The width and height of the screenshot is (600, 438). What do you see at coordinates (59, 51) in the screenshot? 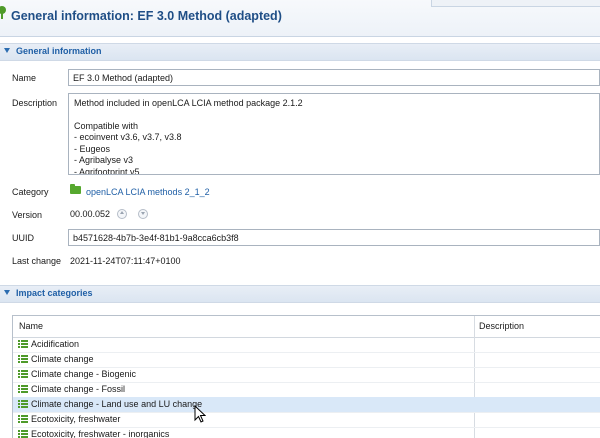
I see `section-title: General information` at bounding box center [59, 51].